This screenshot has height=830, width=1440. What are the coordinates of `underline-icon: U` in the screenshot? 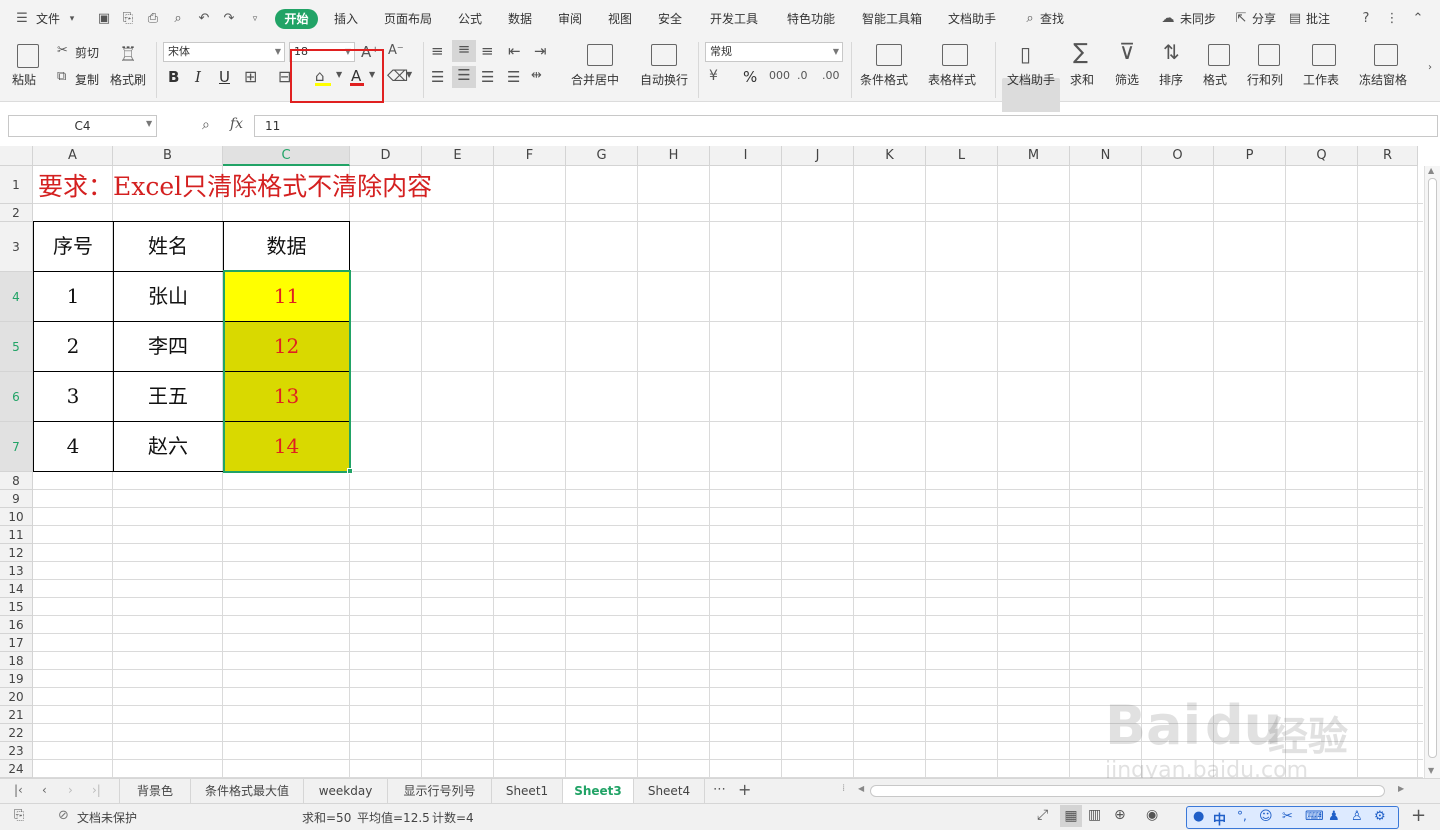 It's located at (224, 77).